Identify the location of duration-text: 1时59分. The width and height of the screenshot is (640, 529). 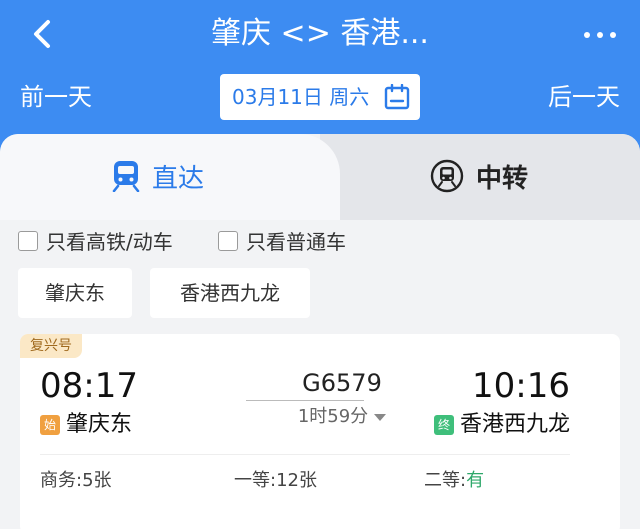
(333, 416).